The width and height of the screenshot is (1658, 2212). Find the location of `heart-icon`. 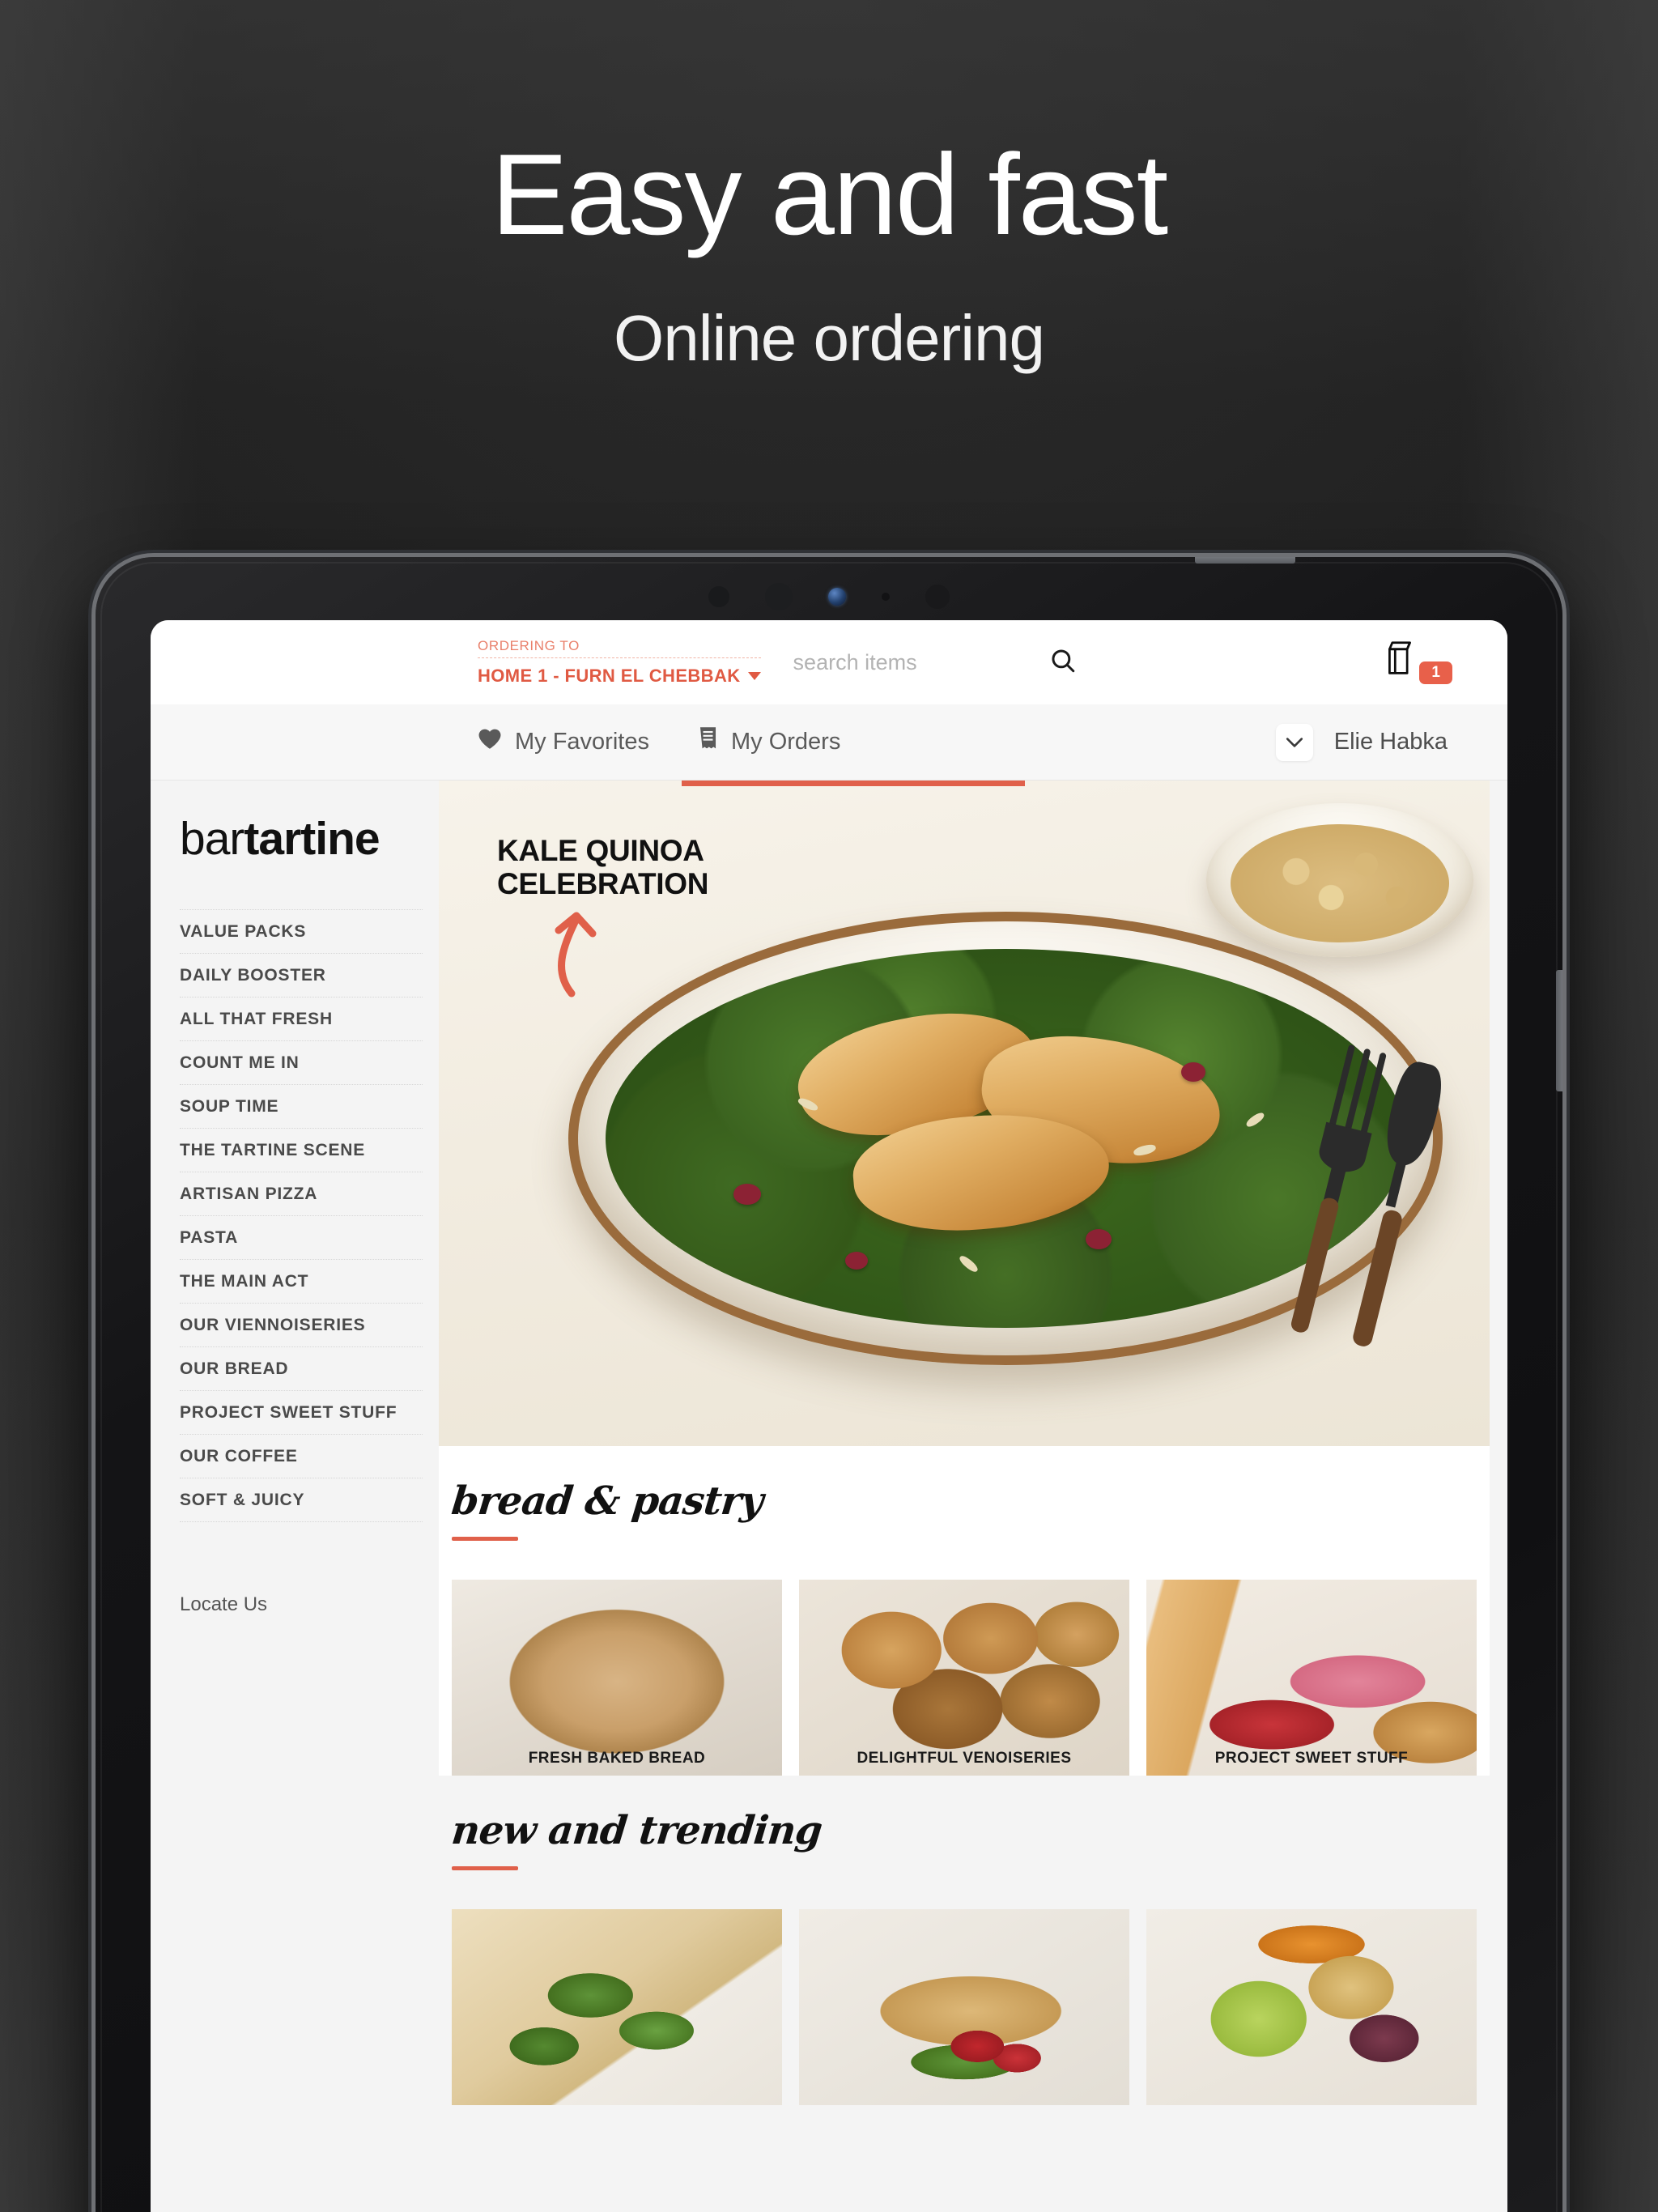

heart-icon is located at coordinates (490, 742).